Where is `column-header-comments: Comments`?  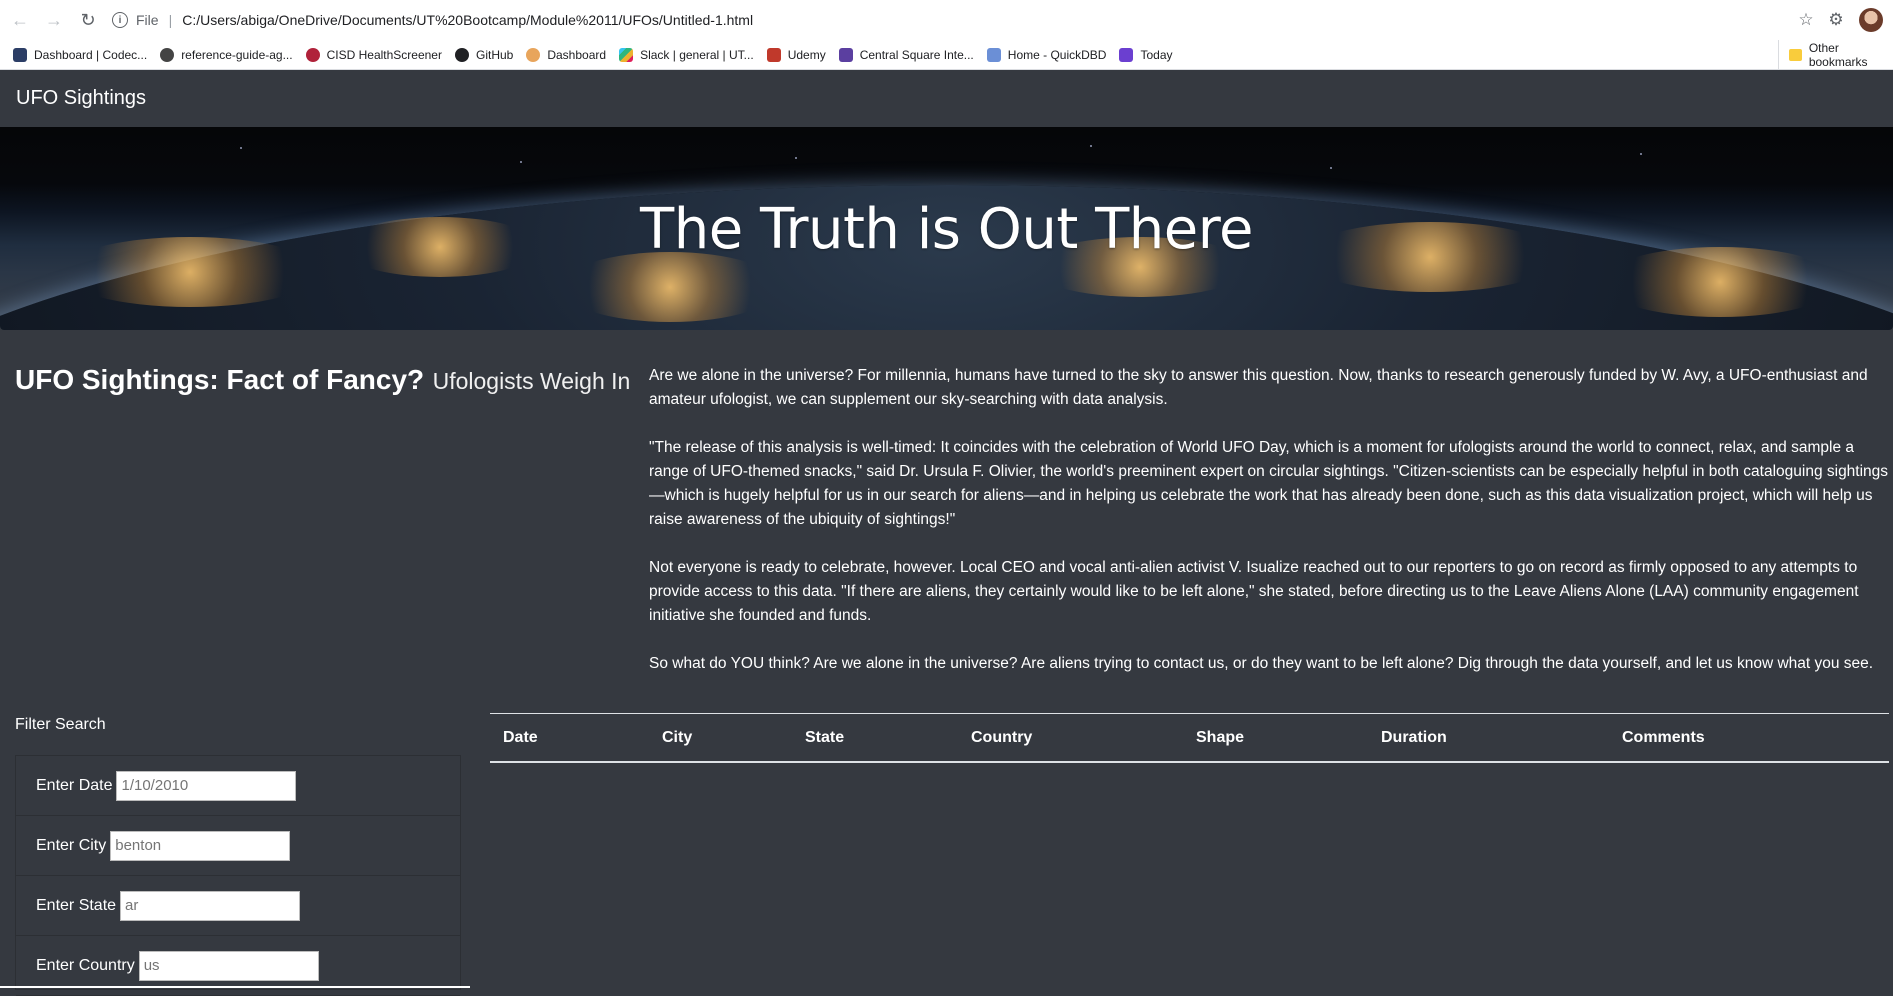
column-header-comments: Comments is located at coordinates (1744, 738).